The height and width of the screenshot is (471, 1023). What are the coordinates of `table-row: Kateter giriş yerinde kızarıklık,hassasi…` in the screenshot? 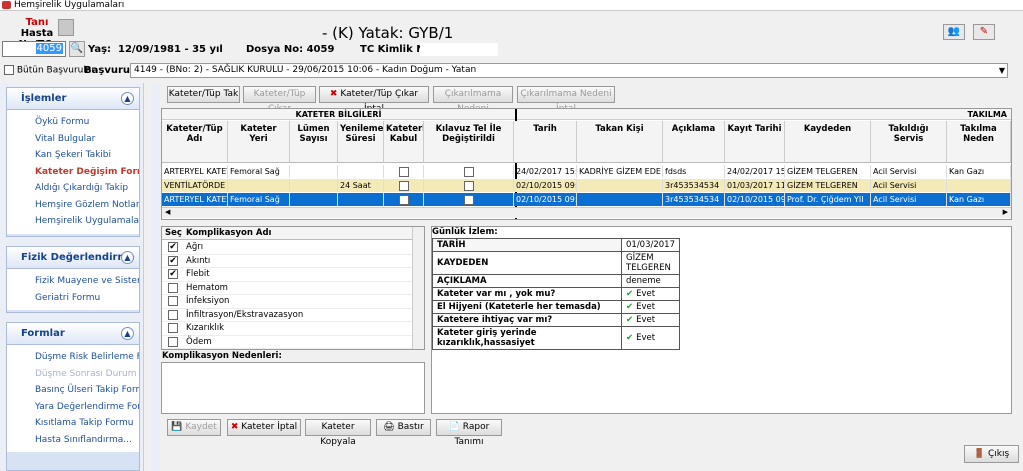 It's located at (556, 338).